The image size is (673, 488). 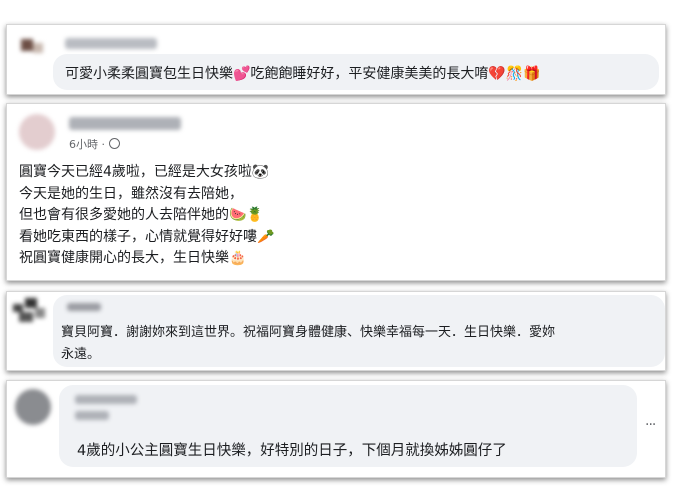 What do you see at coordinates (81, 354) in the screenshot?
I see `comment-text-line: 永遠。` at bounding box center [81, 354].